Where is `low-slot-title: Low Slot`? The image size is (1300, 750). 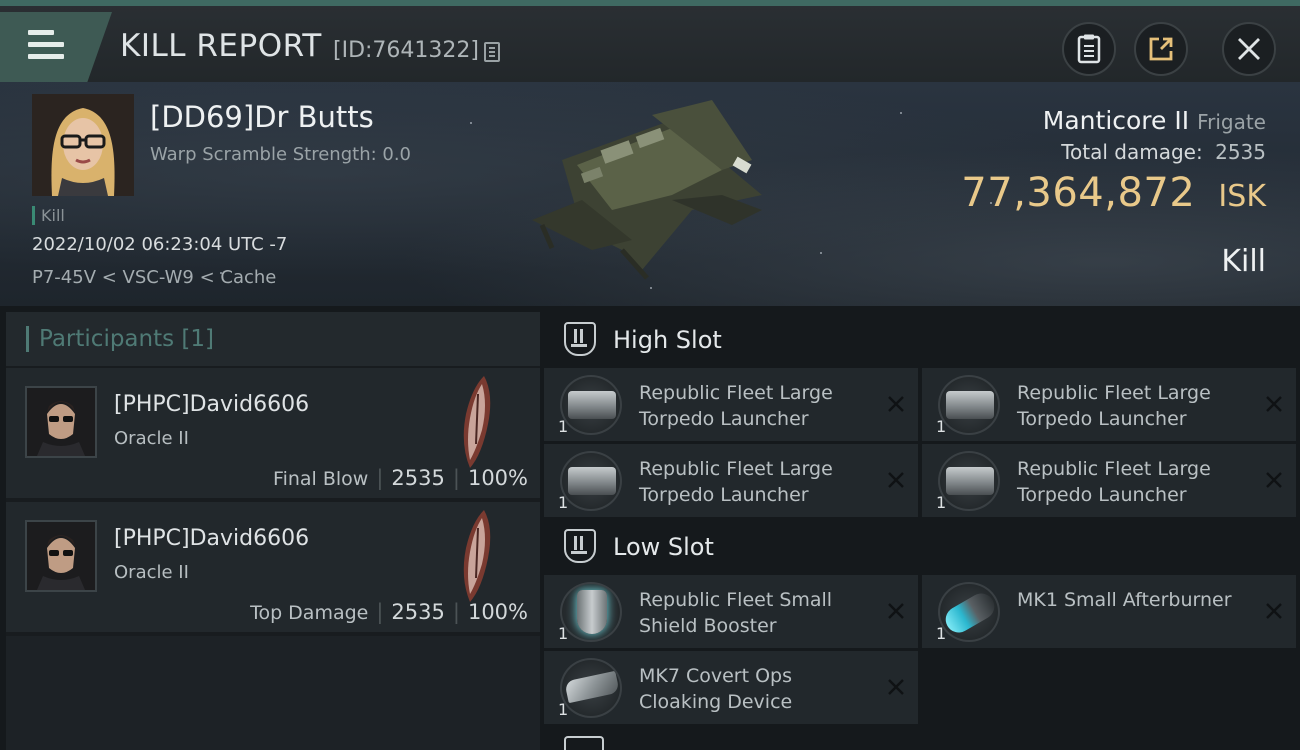
low-slot-title: Low Slot is located at coordinates (663, 547).